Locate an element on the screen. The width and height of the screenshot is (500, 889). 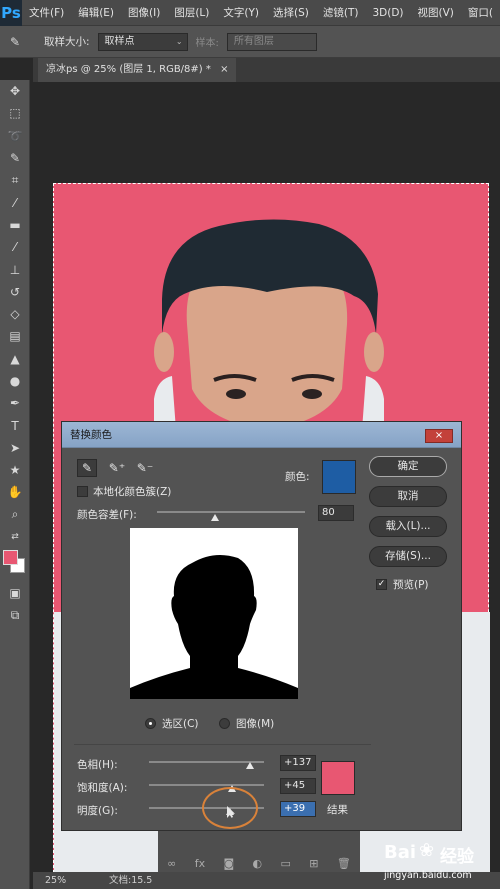
hand-icon: ✋ is located at coordinates (15, 492).